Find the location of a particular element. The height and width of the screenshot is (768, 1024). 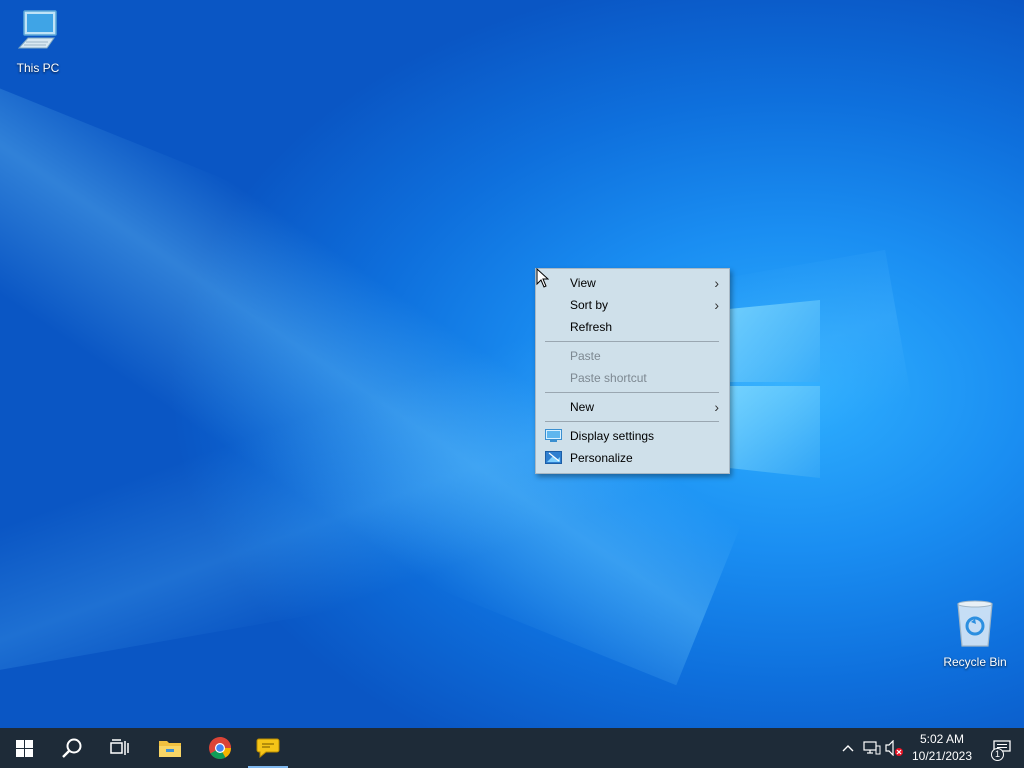

system-tray: 5:02 AM 10/21/2023 1 is located at coordinates (924, 748).